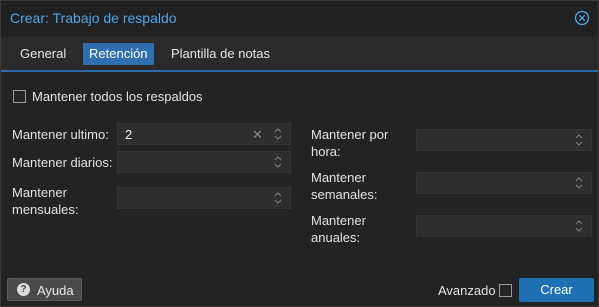 This screenshot has height=307, width=599. I want to click on keep-daily-field, so click(204, 162).